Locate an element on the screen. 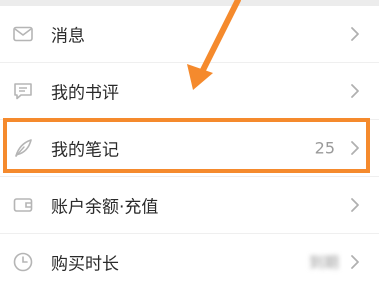 This screenshot has width=379, height=287. feather-pen-icon is located at coordinates (23, 148).